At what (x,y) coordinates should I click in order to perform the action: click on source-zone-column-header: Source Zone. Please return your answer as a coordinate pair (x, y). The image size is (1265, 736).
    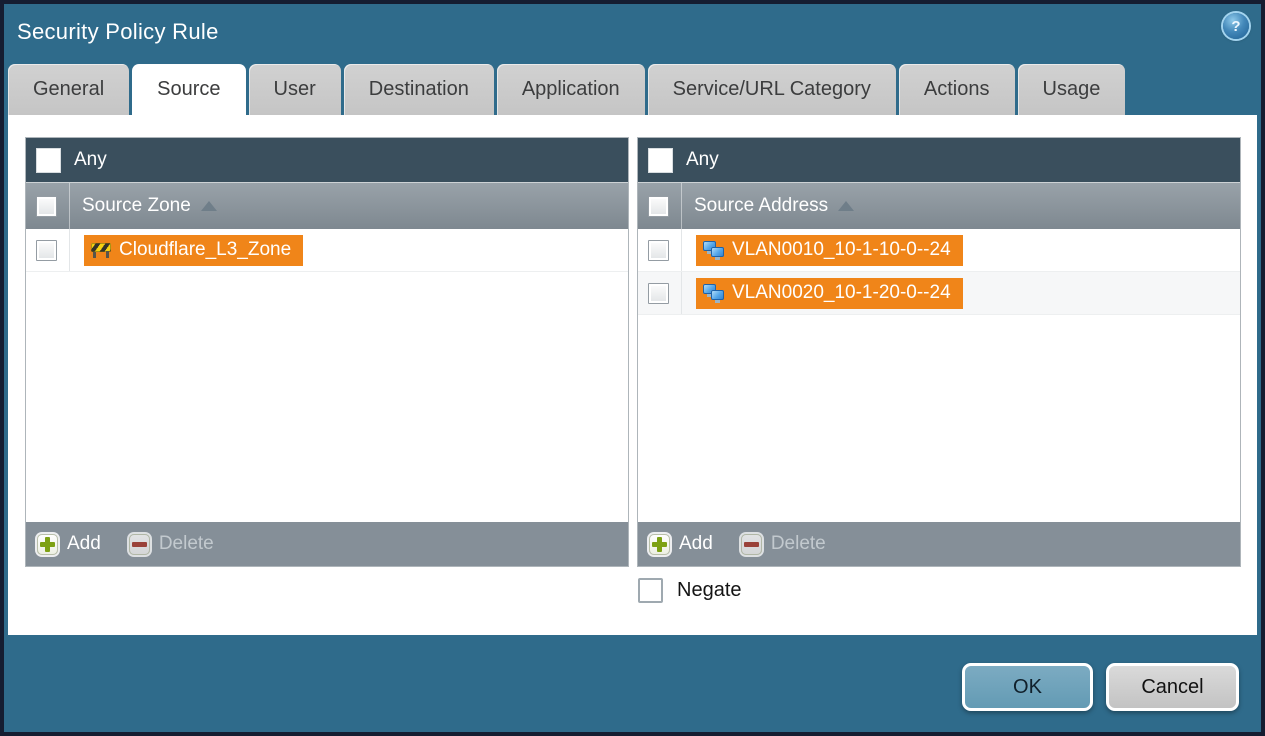
    Looking at the image, I should click on (327, 205).